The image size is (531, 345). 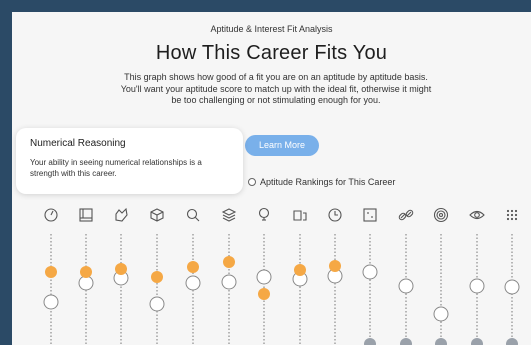 What do you see at coordinates (78, 143) in the screenshot?
I see `tooltip-title: Numerical Reasoning` at bounding box center [78, 143].